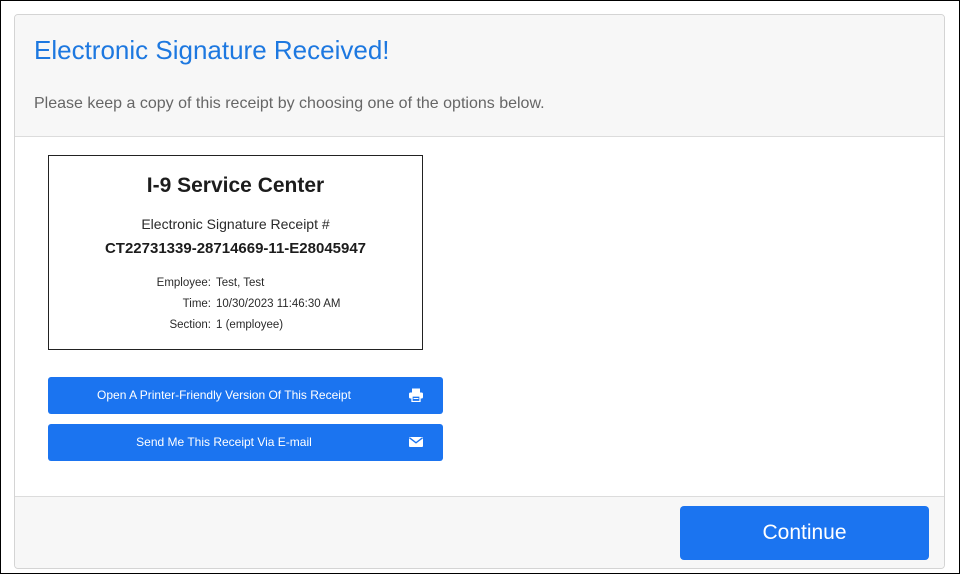 This screenshot has height=574, width=960. I want to click on dialog-title: Electronic Signature Received!, so click(212, 50).